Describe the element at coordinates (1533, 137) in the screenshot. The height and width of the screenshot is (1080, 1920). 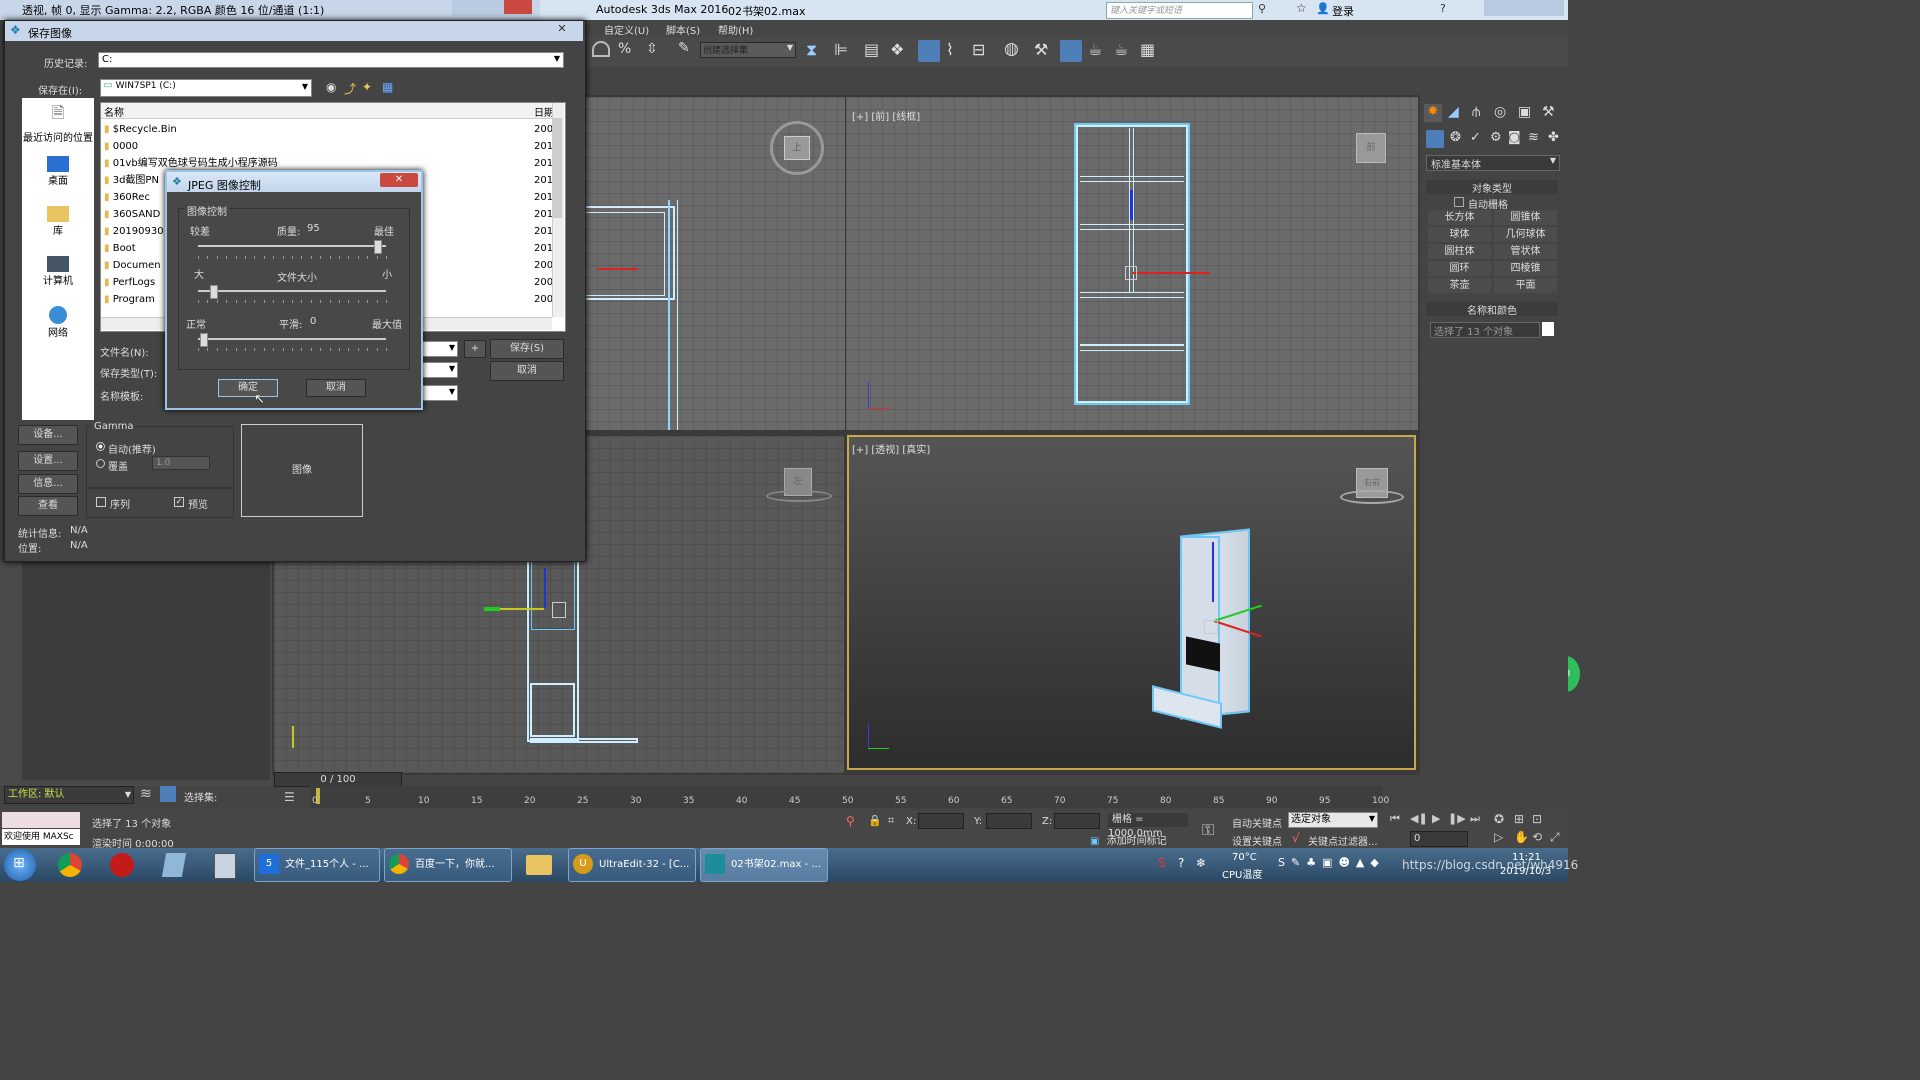
I see `spacewarps-icon: ≋` at that location.